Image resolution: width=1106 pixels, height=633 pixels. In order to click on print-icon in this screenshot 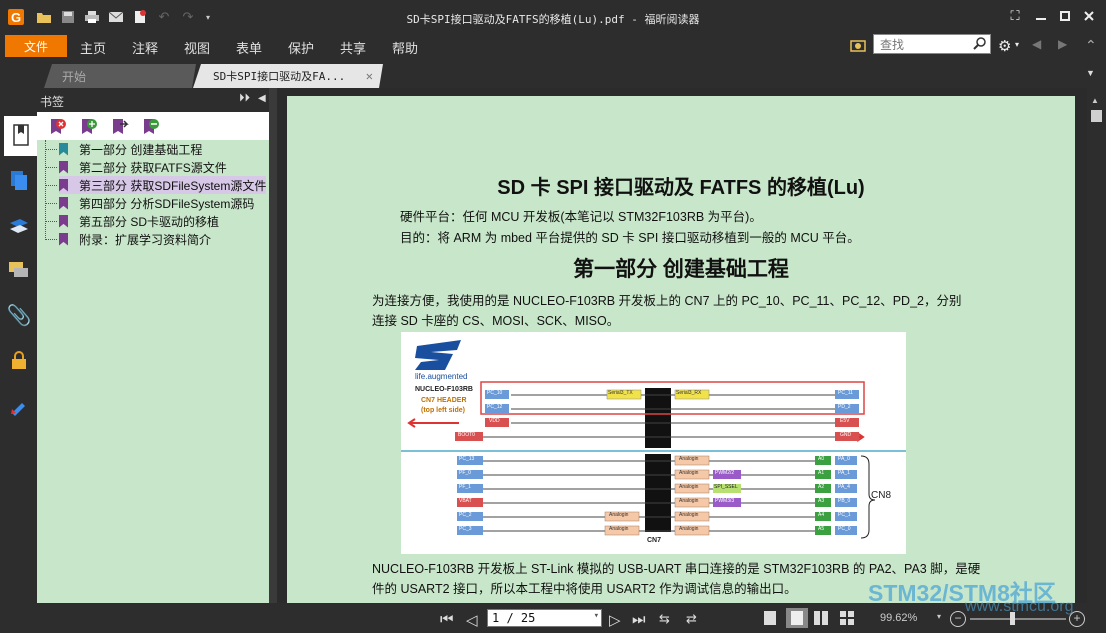, I will do `click(92, 17)`.